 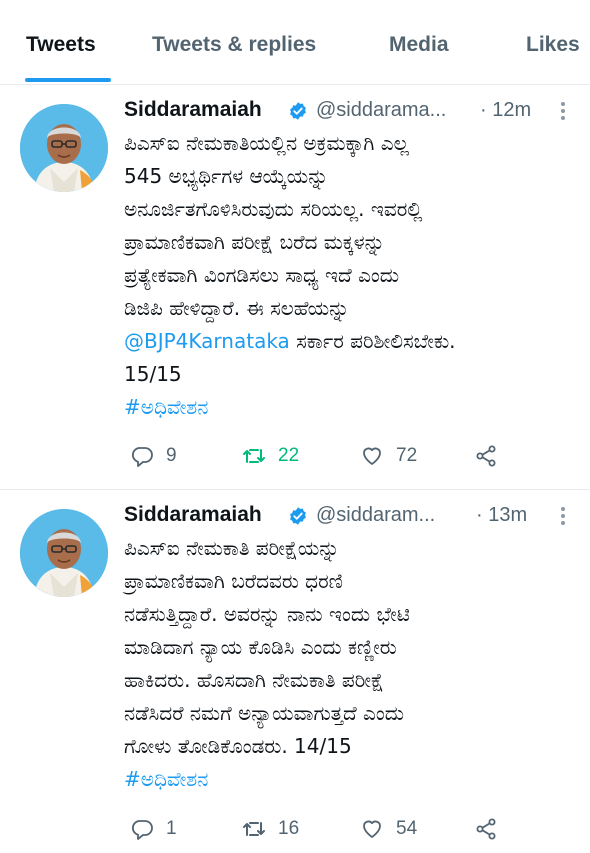 What do you see at coordinates (61, 45) in the screenshot?
I see `tab-tweets: Tweets` at bounding box center [61, 45].